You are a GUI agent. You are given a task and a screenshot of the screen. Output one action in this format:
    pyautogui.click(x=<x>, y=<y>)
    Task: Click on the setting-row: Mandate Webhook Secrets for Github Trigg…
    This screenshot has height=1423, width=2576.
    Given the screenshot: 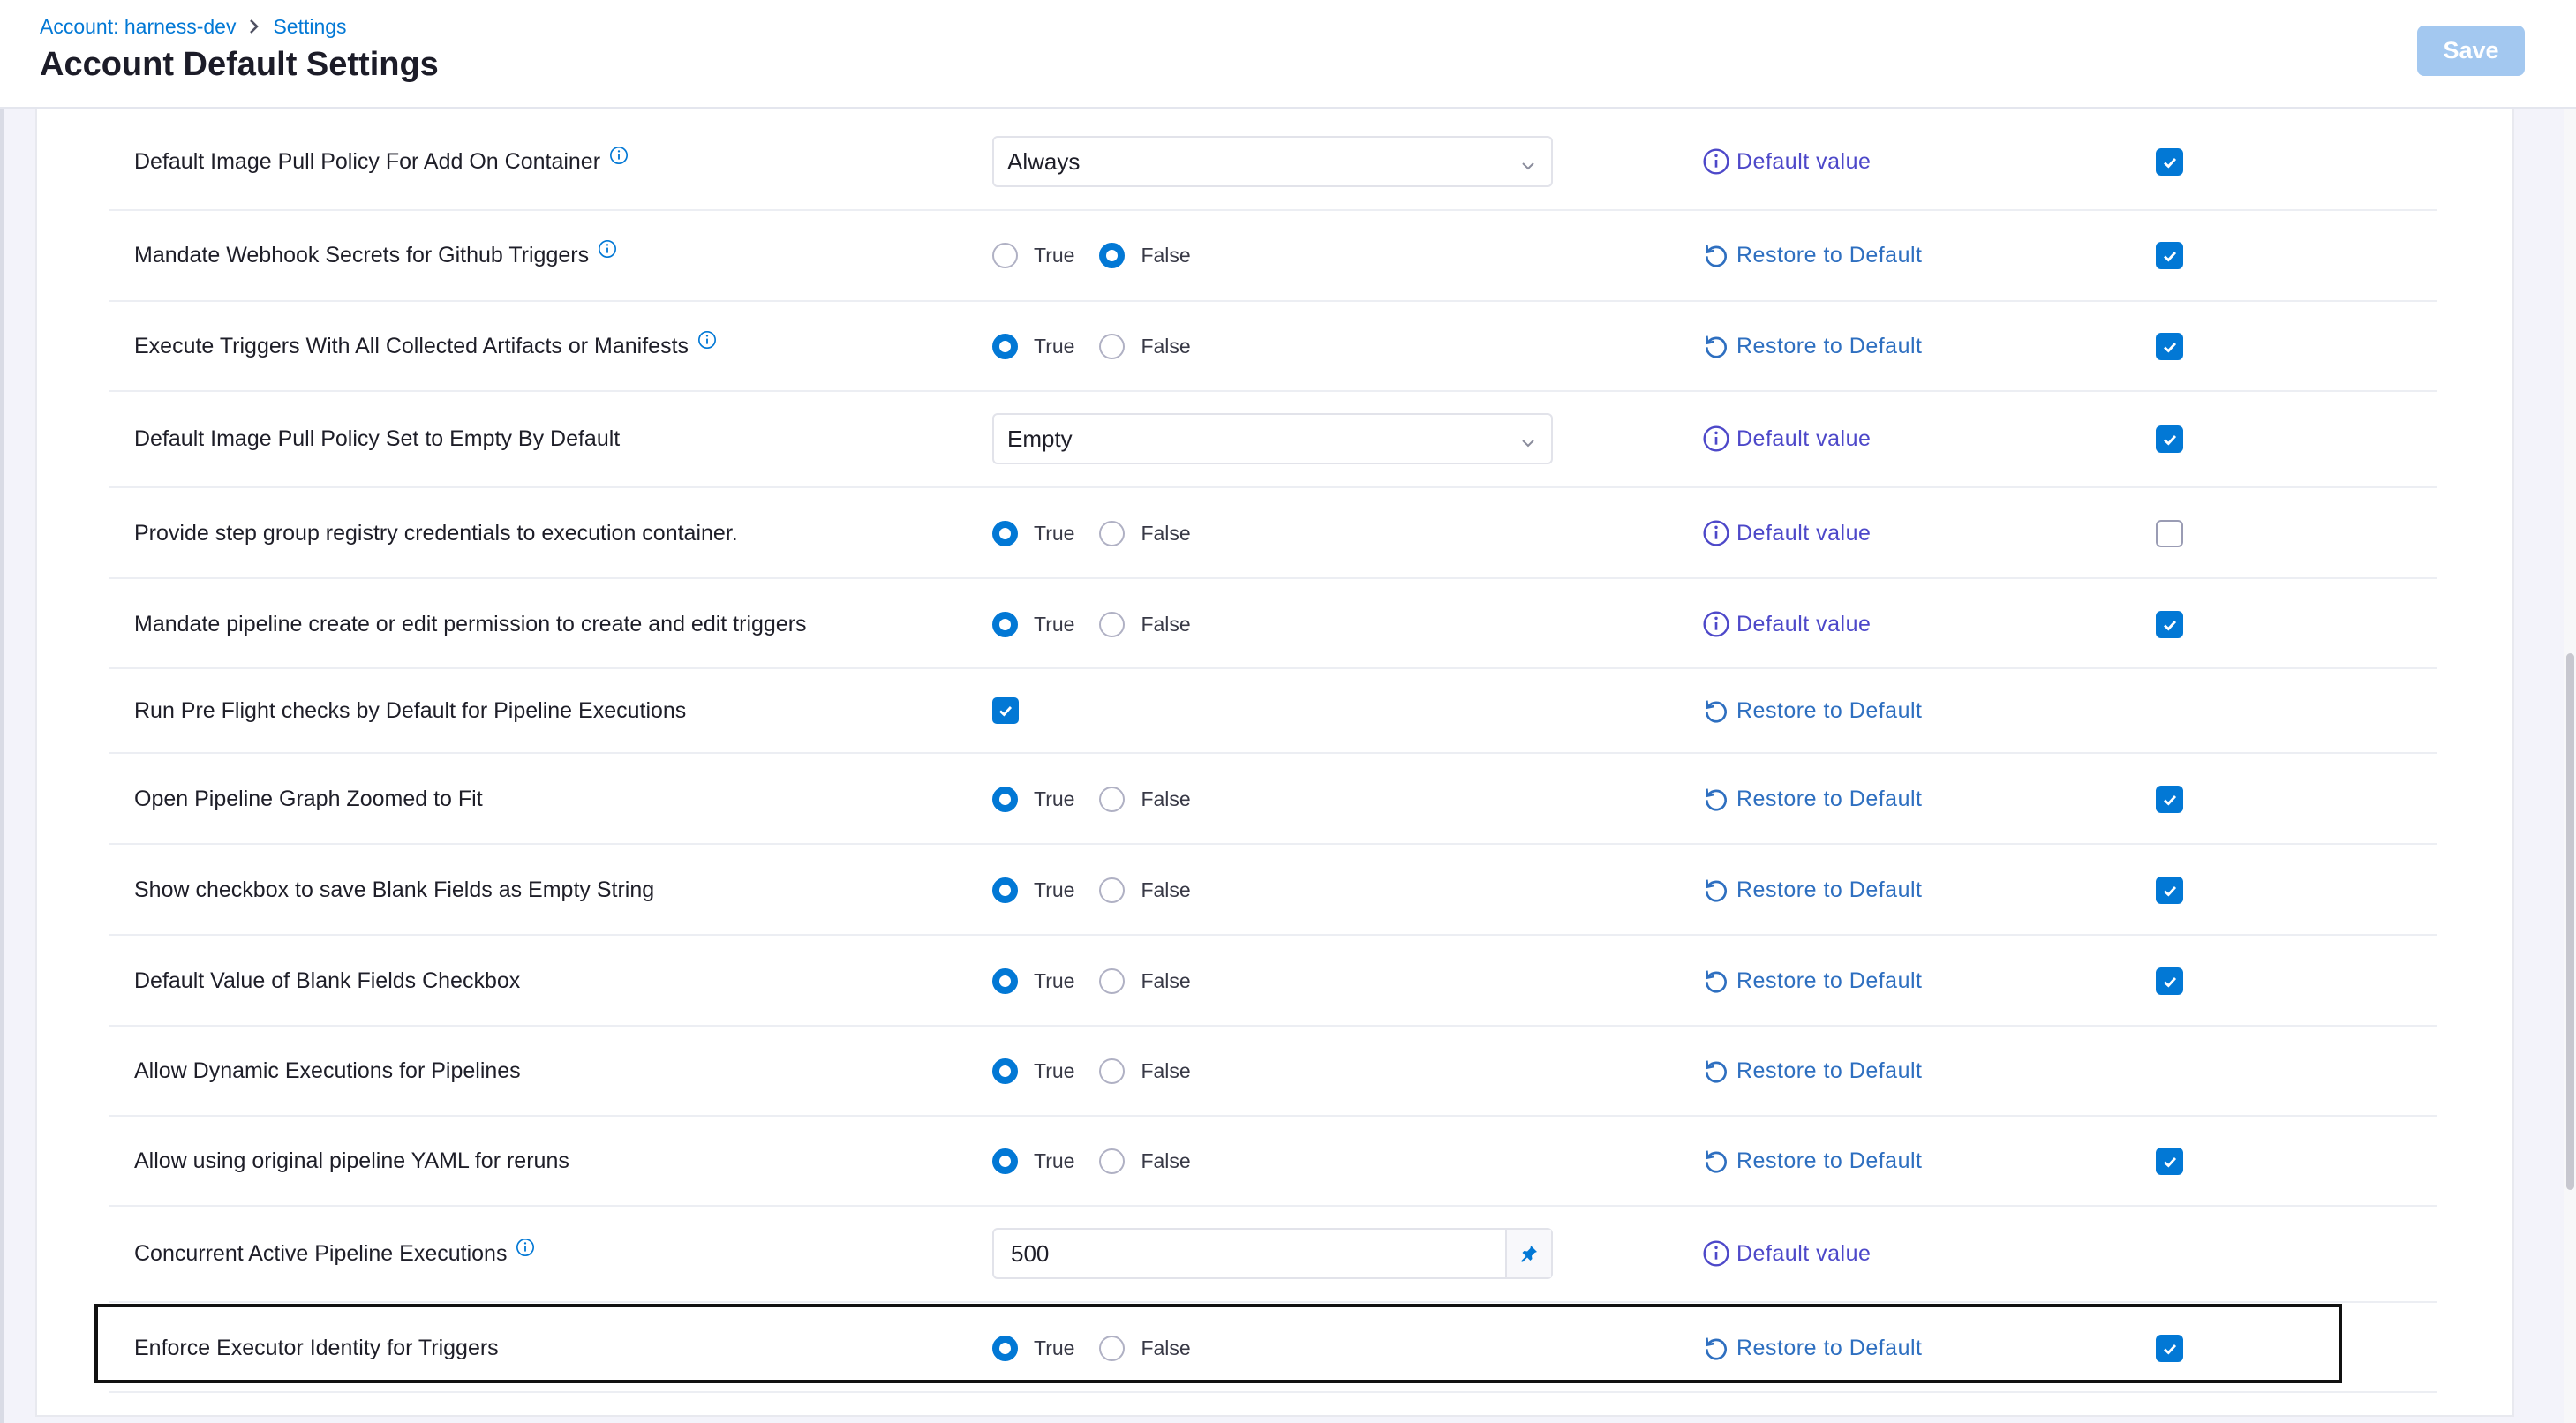 What is the action you would take?
    pyautogui.click(x=1273, y=256)
    